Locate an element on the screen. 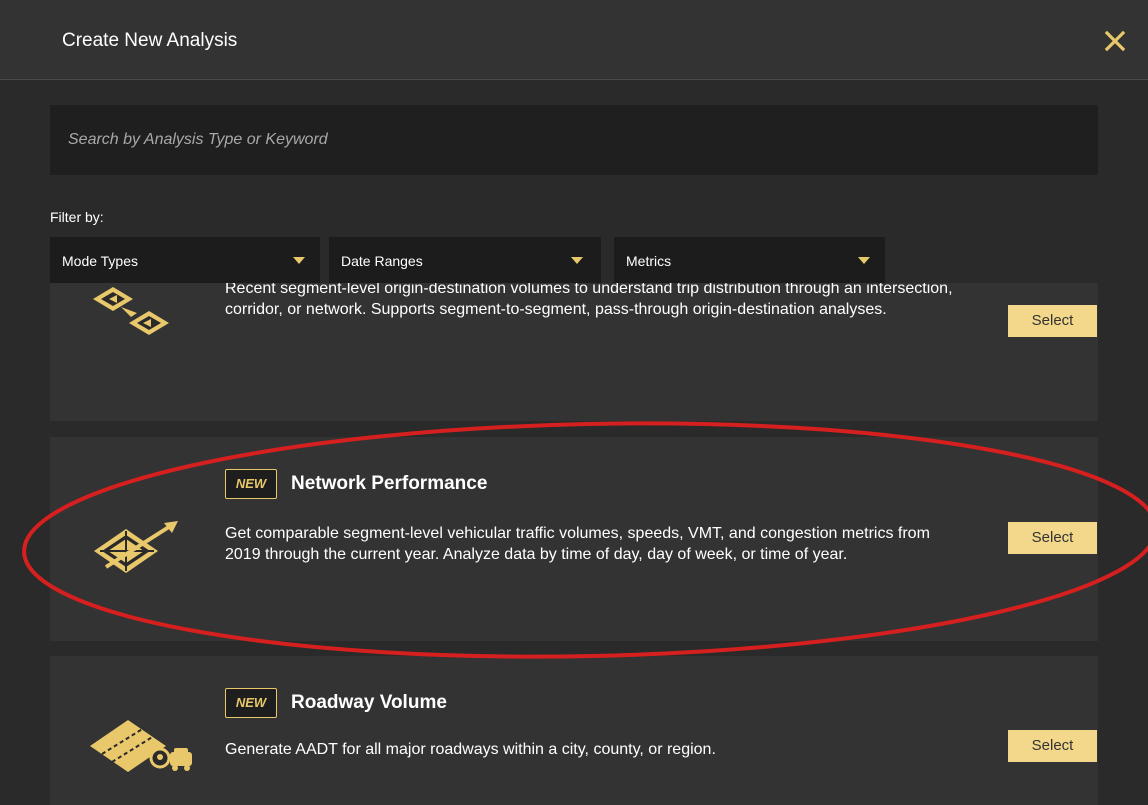 The width and height of the screenshot is (1148, 805). card-title: Network Performance is located at coordinates (389, 483).